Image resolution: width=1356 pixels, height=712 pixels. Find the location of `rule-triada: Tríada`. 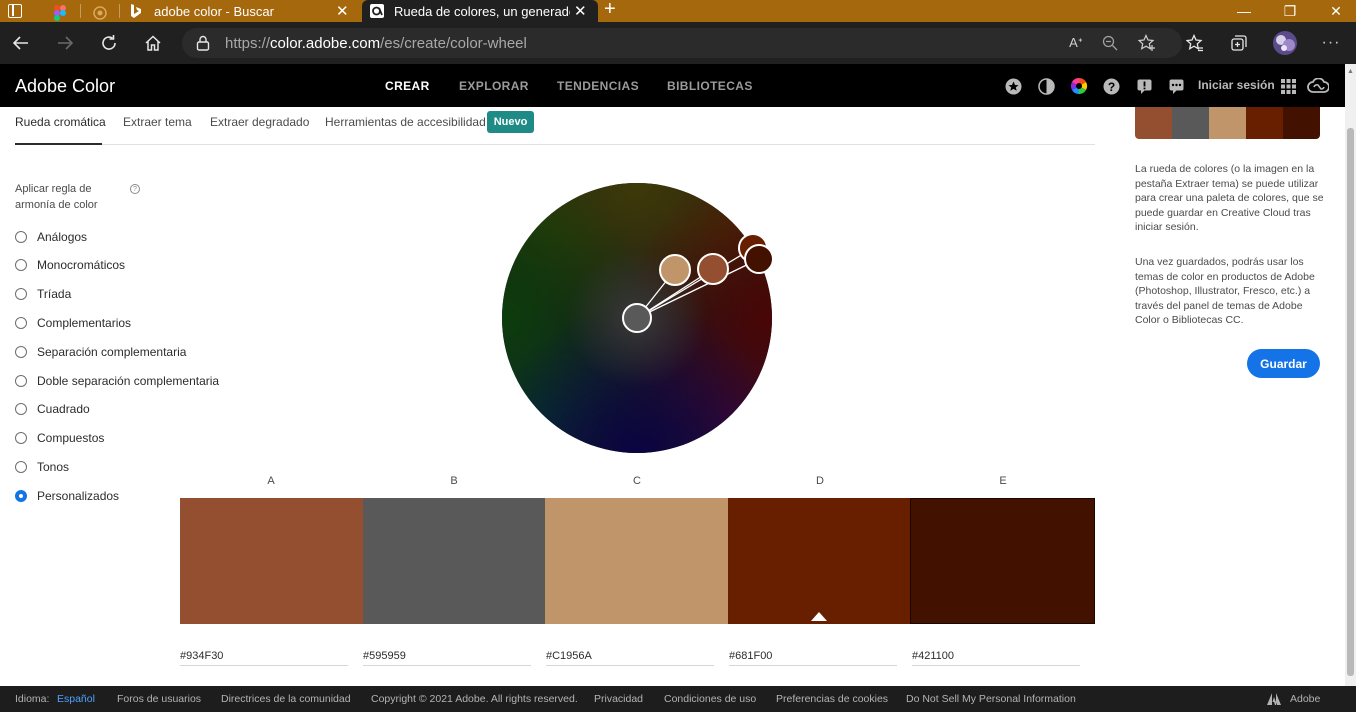

rule-triada: Tríada is located at coordinates (43, 294).